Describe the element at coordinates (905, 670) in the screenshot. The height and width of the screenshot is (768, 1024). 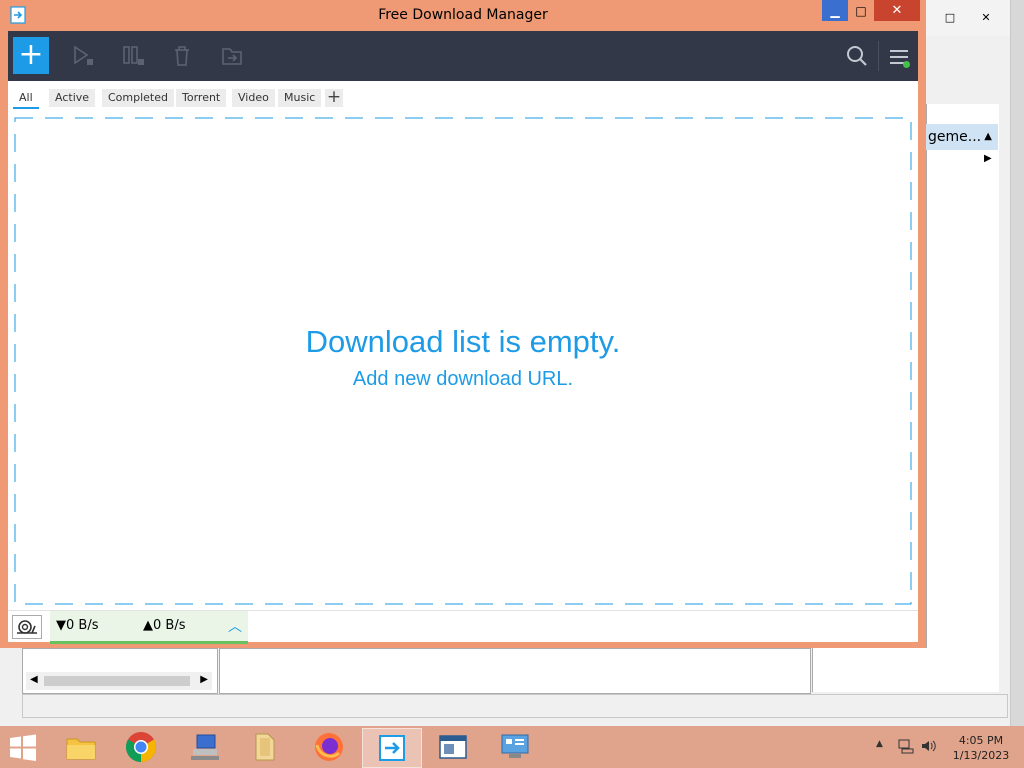
I see `background-right-panel` at that location.